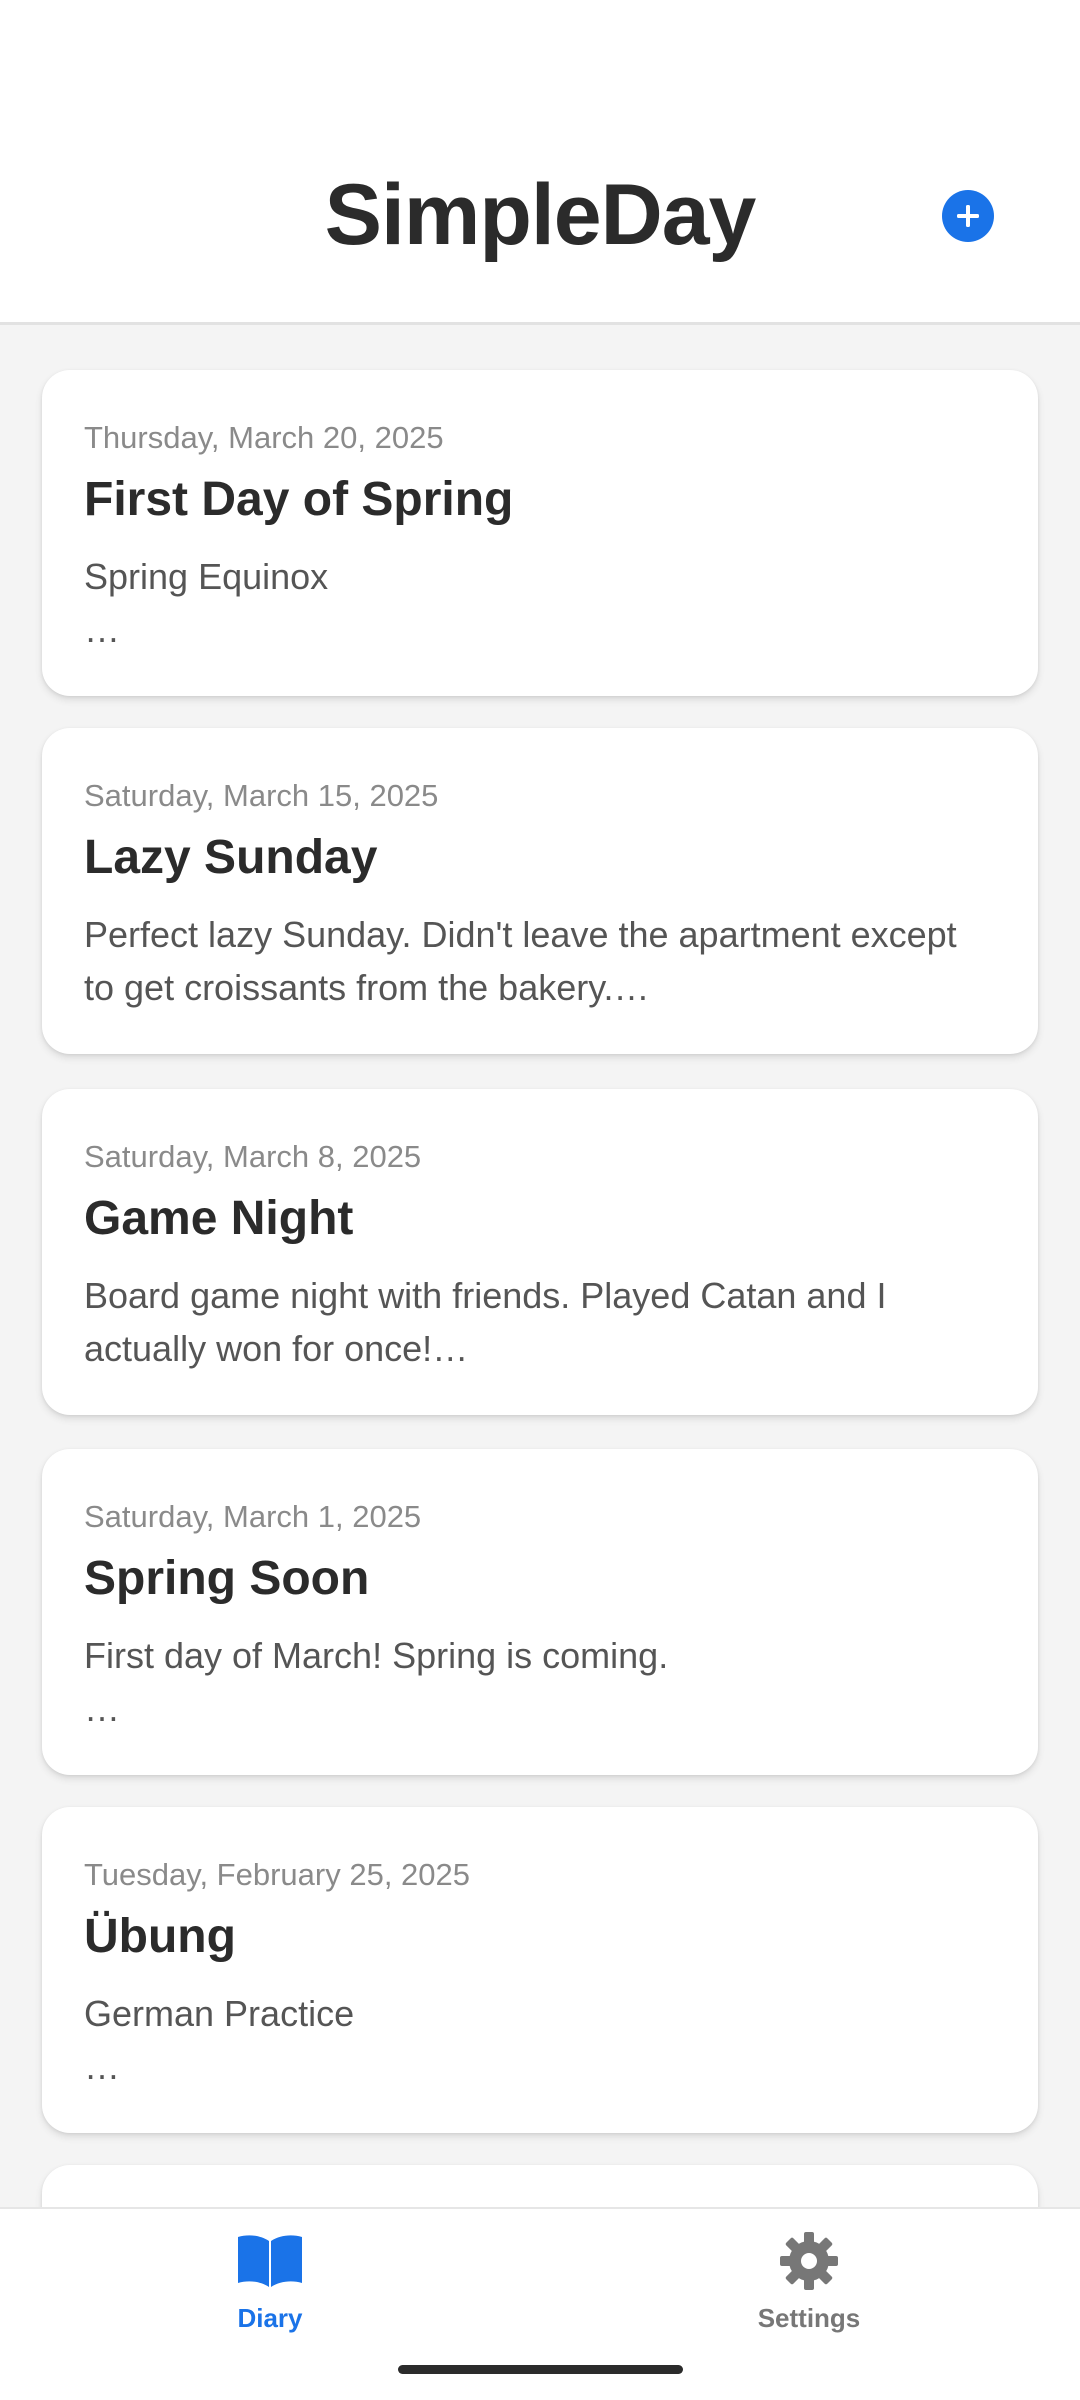 This screenshot has height=2400, width=1080. Describe the element at coordinates (253, 1156) in the screenshot. I see `entry-date: Saturday, March 8, 2025` at that location.